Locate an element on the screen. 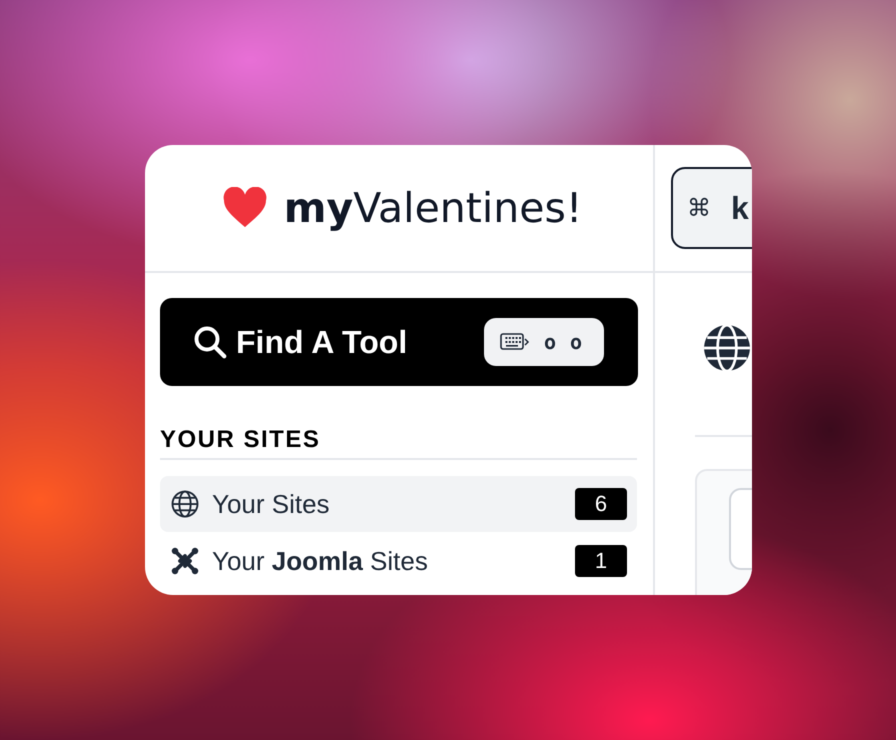  logo-text: myValentines! is located at coordinates (433, 208).